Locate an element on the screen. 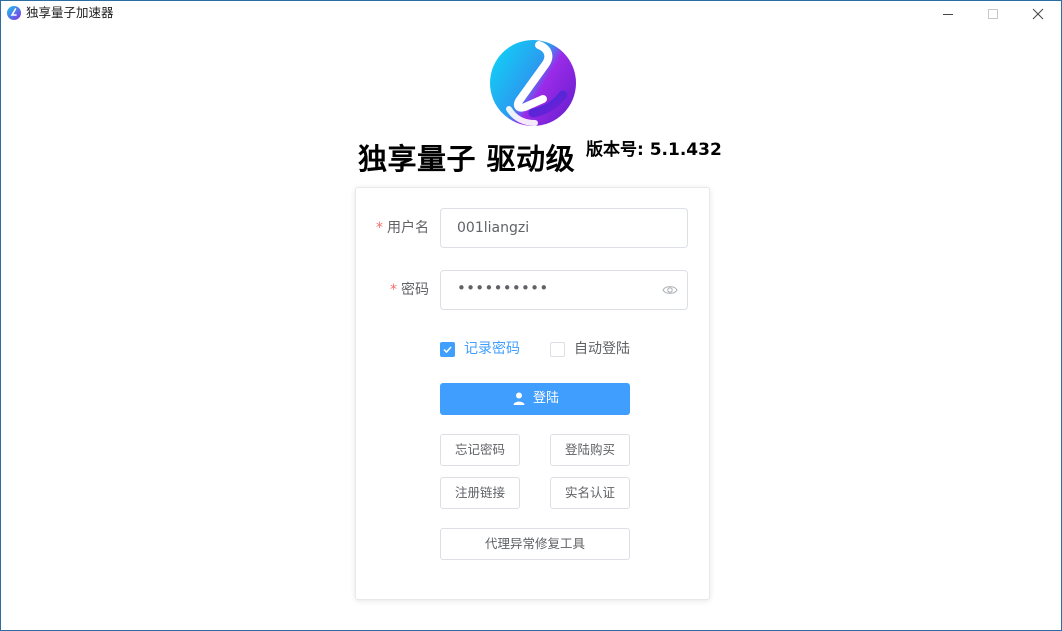 The image size is (1062, 631). username-label: * 用户名 is located at coordinates (402, 228).